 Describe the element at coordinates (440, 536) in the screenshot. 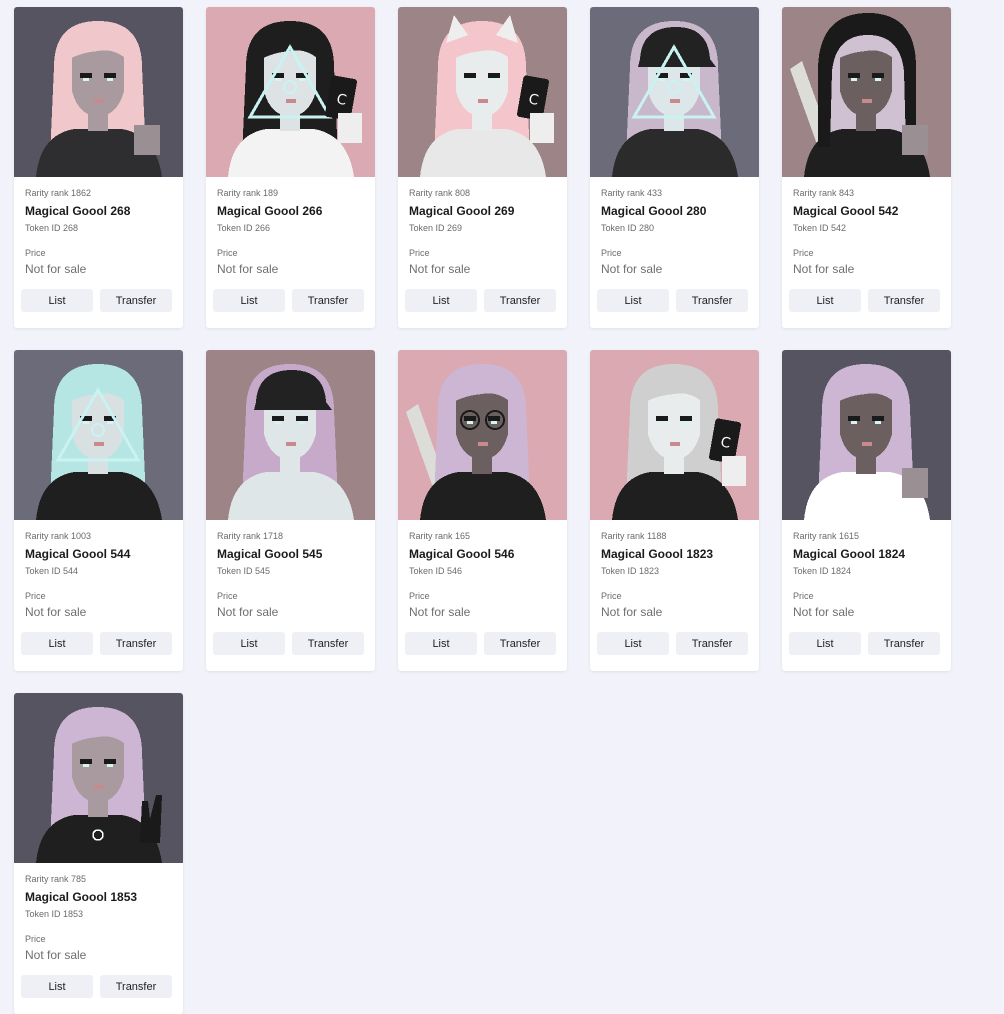

I see `rarity-rank: Rarity rank 165` at that location.